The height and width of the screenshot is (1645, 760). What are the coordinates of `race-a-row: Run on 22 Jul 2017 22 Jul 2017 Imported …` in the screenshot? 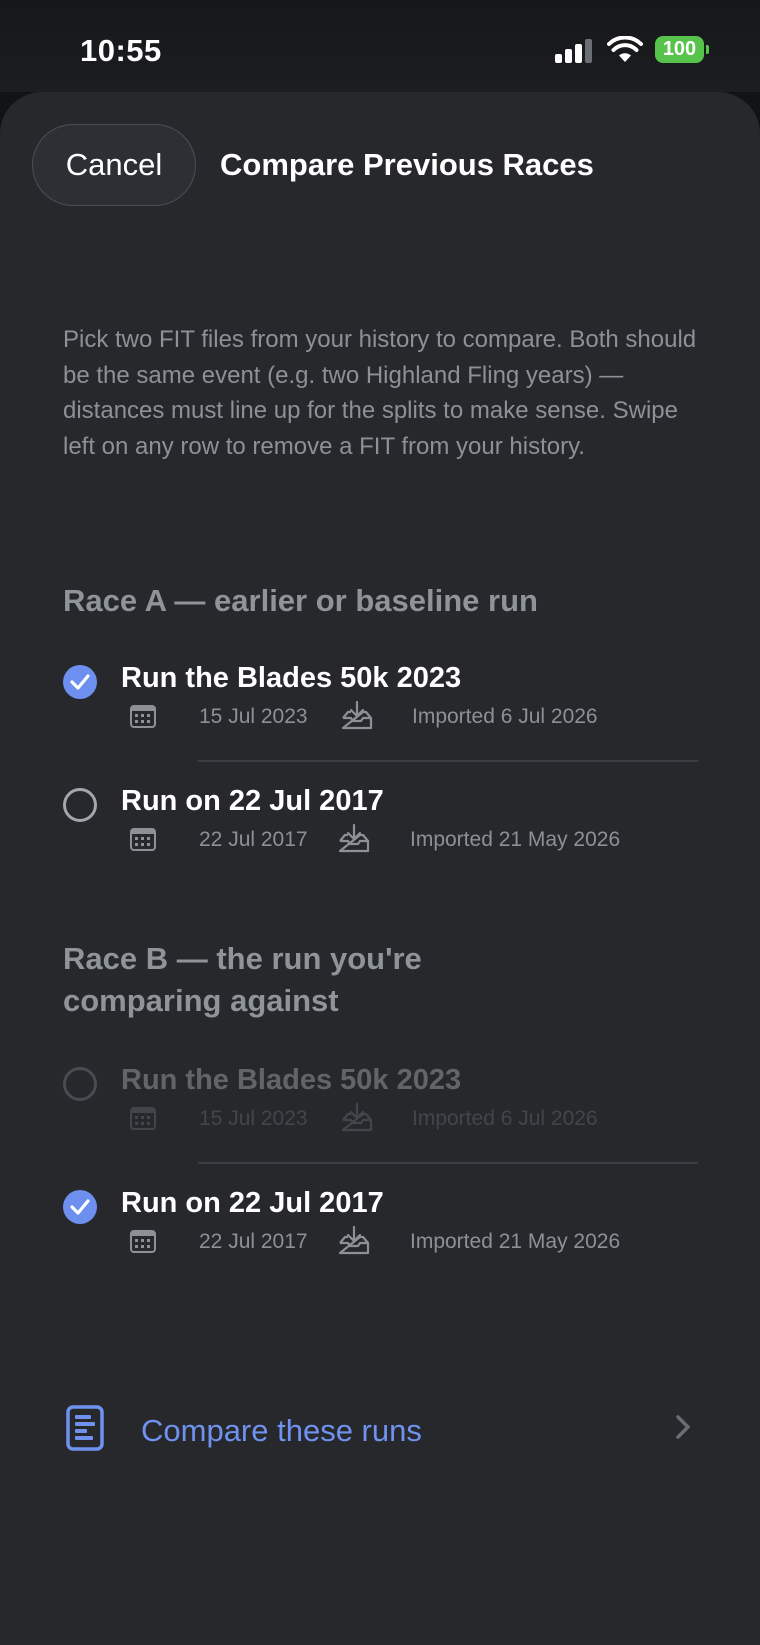 It's located at (380, 810).